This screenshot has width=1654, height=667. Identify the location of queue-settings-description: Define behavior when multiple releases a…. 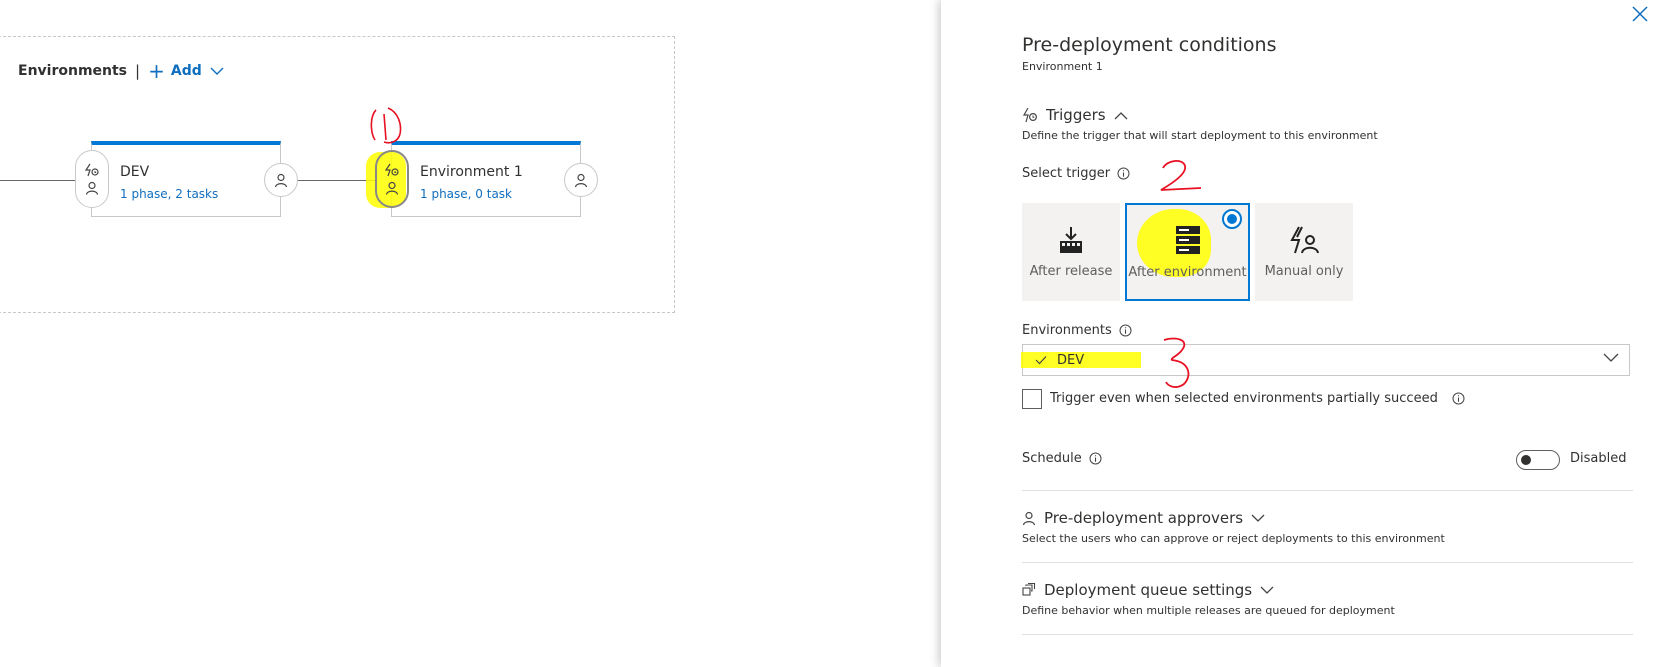
(1208, 610).